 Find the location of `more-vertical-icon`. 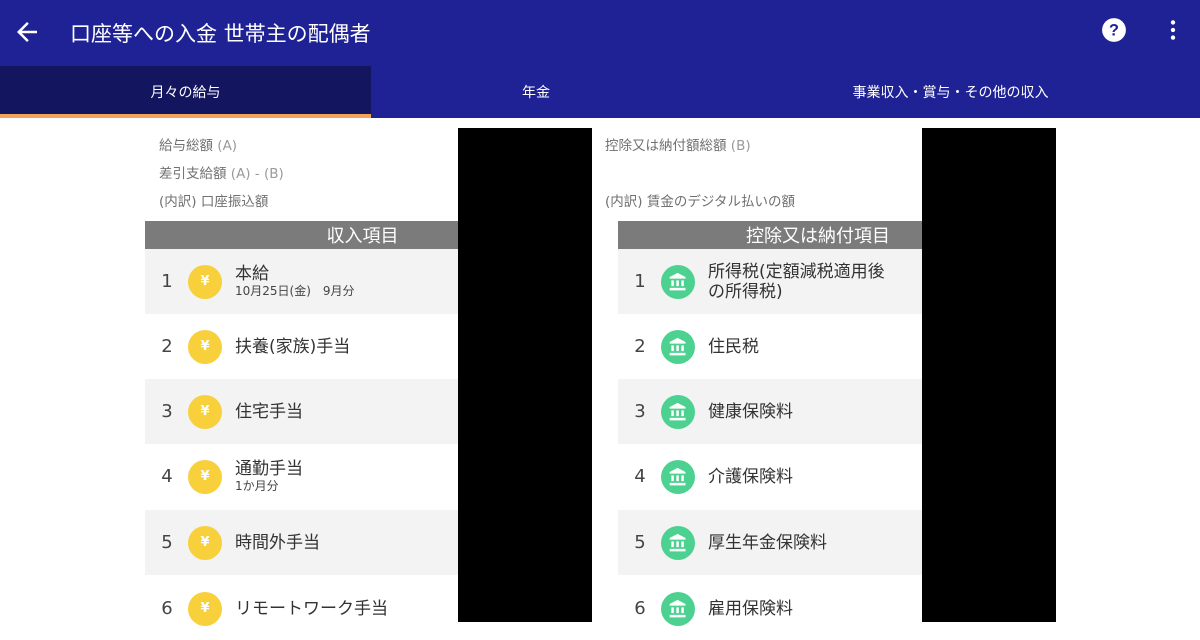

more-vertical-icon is located at coordinates (1173, 30).